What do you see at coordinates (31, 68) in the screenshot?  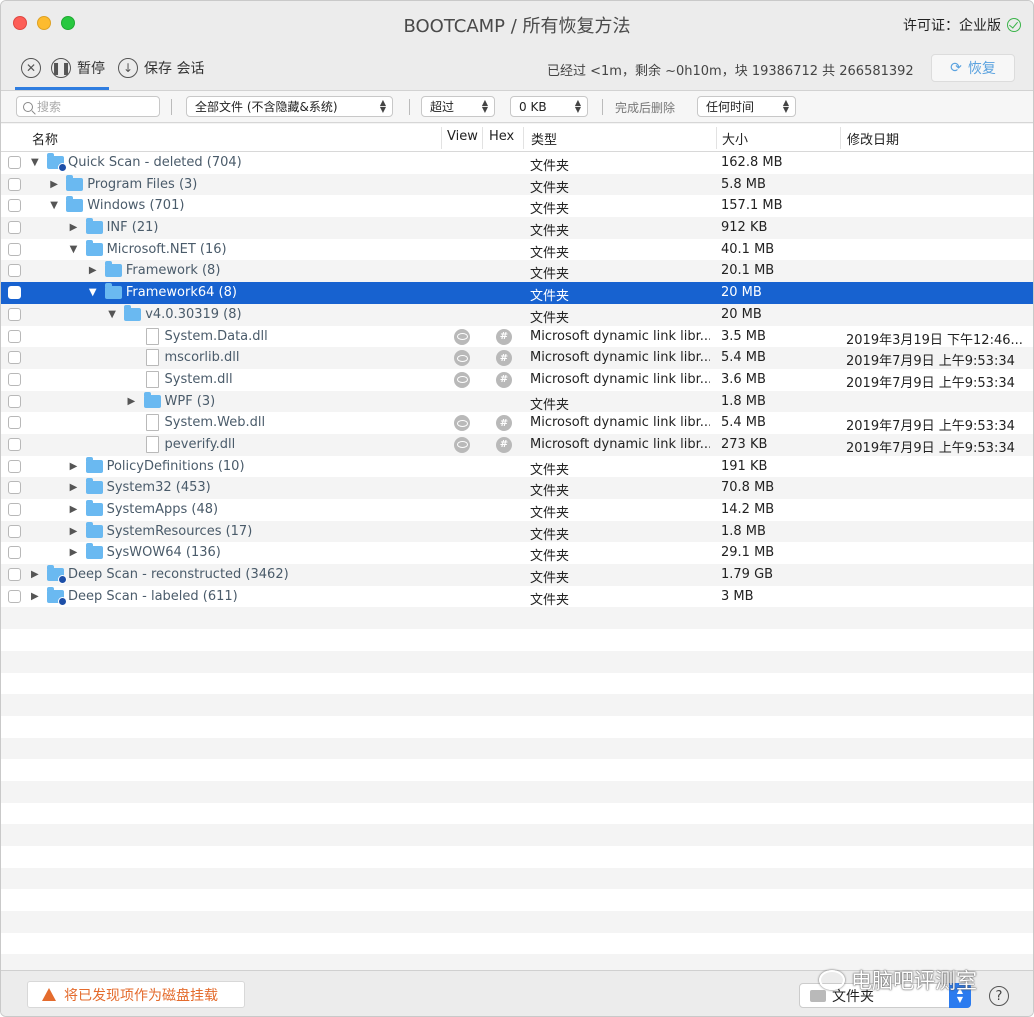 I see `stop-button: ✕` at bounding box center [31, 68].